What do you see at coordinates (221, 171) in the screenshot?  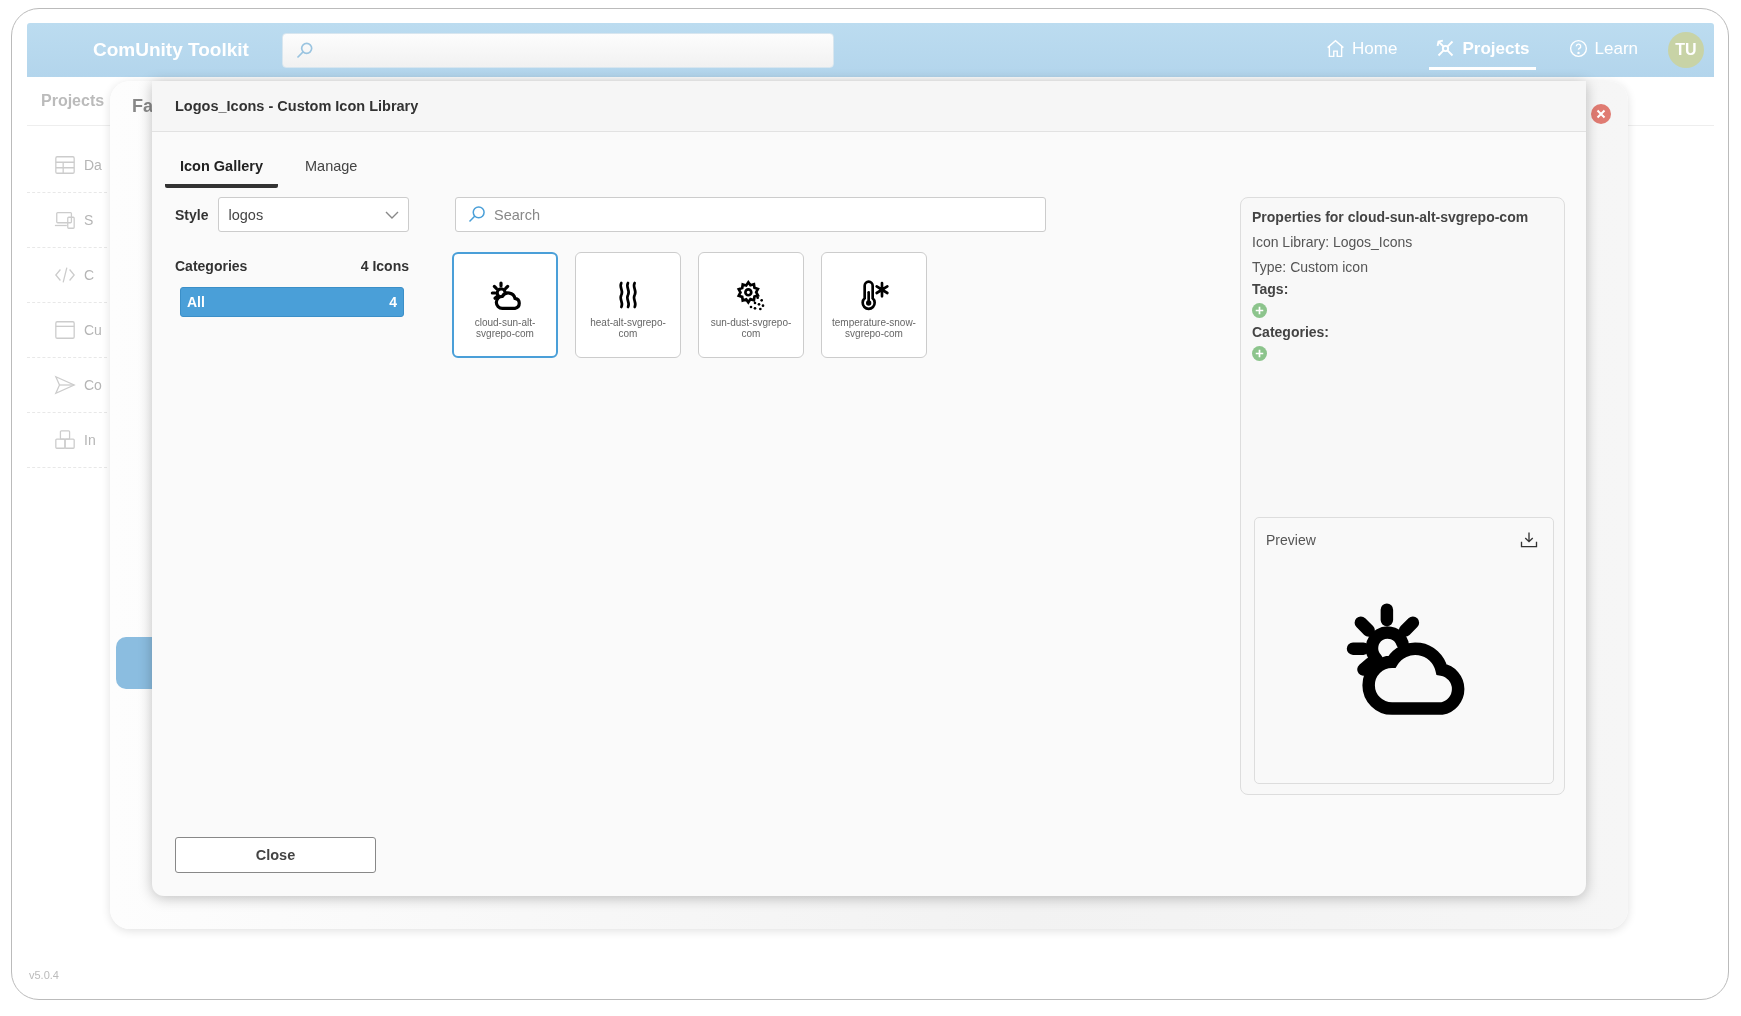 I see `tab: Icon Gallery` at bounding box center [221, 171].